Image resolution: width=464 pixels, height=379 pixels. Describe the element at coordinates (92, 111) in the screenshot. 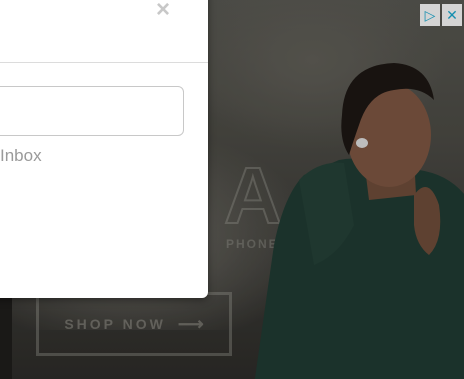

I see `email-input` at that location.